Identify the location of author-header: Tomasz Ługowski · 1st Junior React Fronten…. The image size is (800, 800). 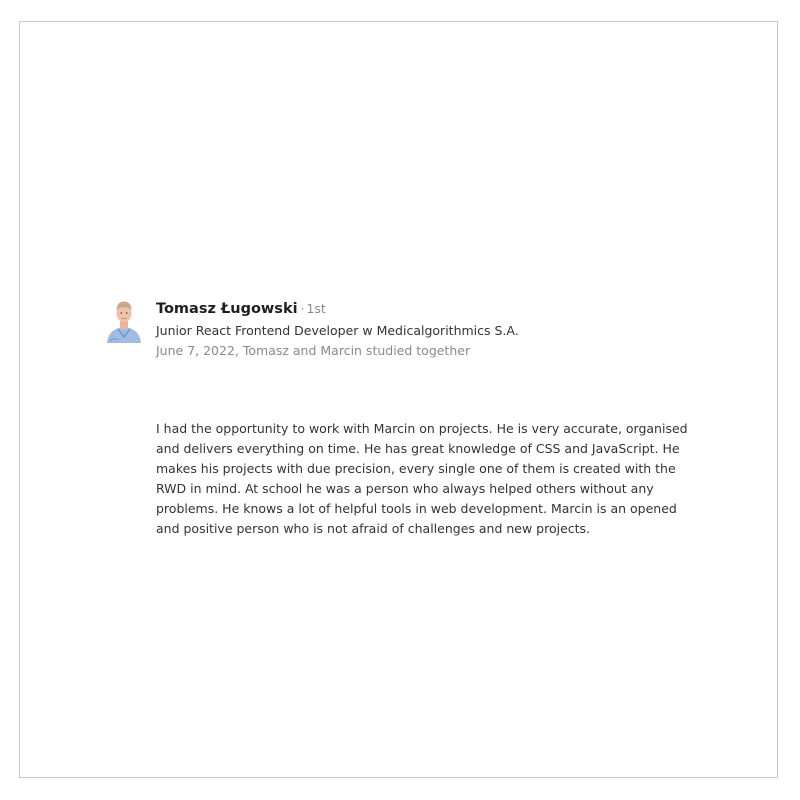
(436, 329).